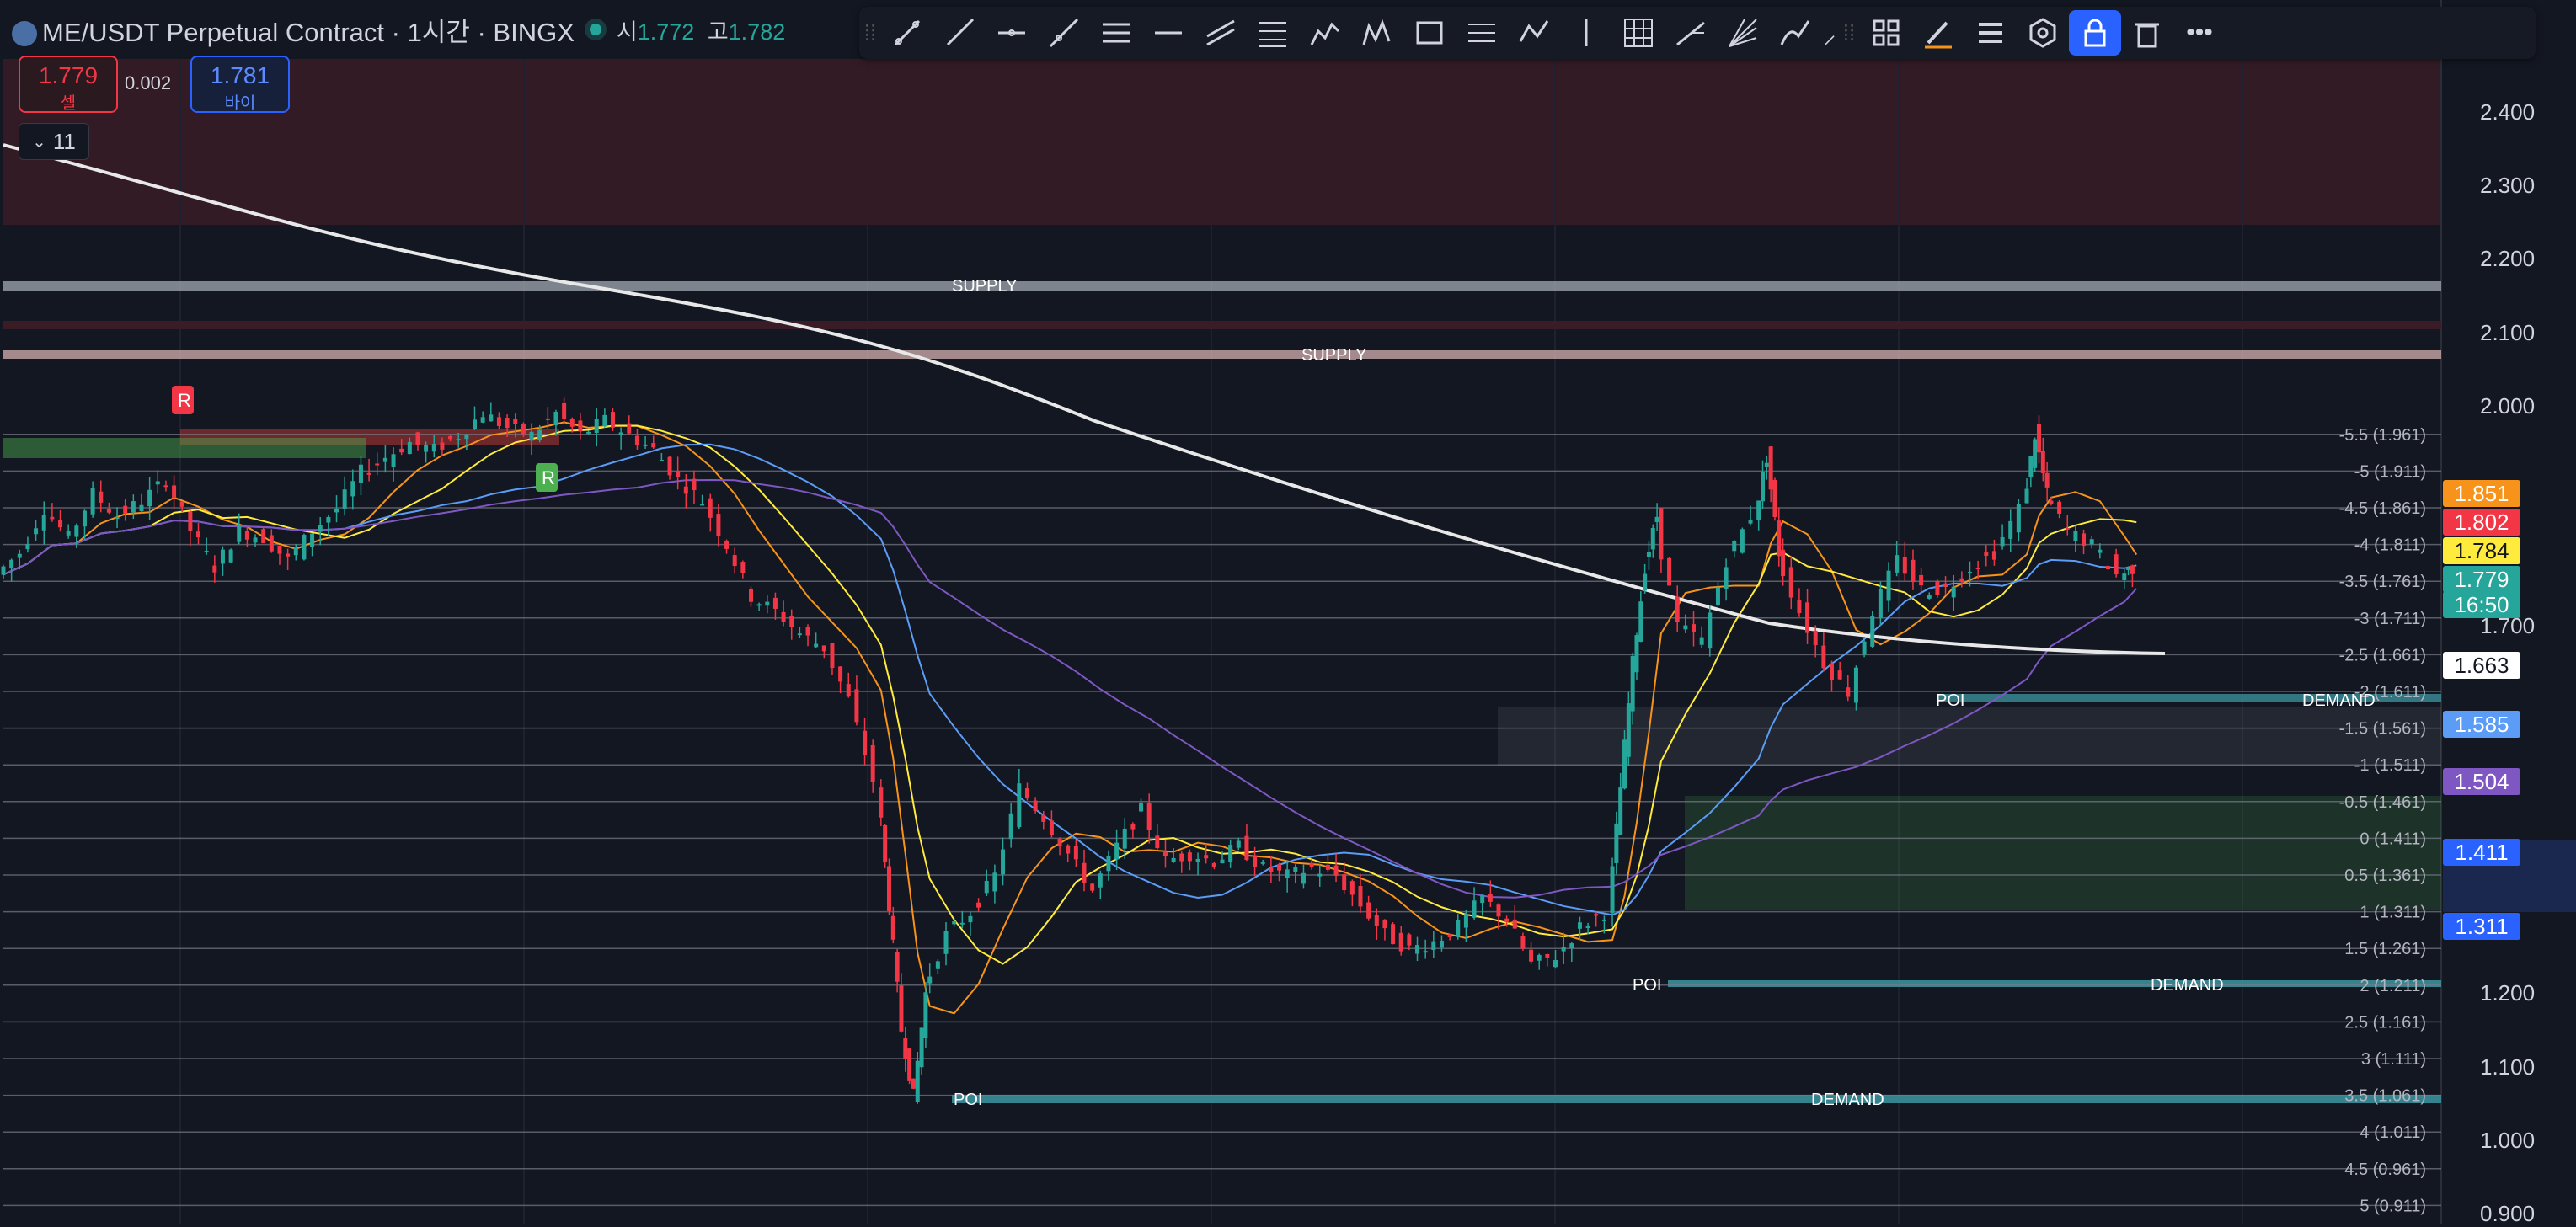 The height and width of the screenshot is (1227, 2576). I want to click on settings-hex-icon, so click(2043, 33).